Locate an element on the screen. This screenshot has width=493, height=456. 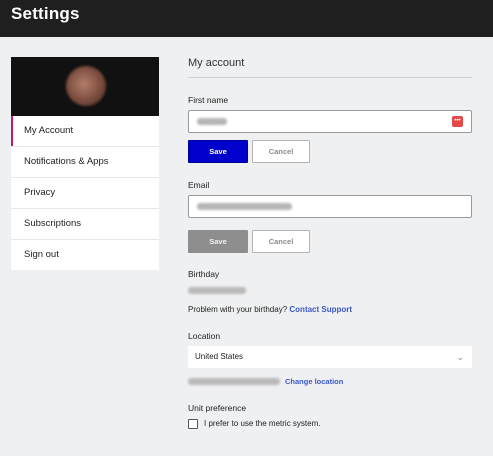
birthday-problem-text: Problem with your birthday? is located at coordinates (238, 309).